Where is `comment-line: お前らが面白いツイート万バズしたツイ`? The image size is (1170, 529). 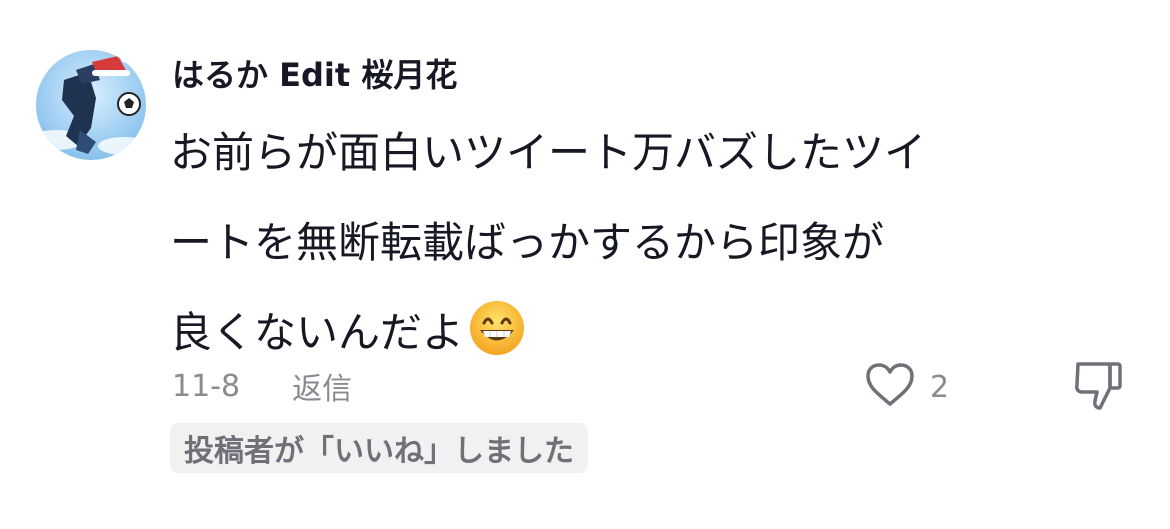
comment-line: お前らが面白いツイート万バズしたツイ is located at coordinates (548, 152).